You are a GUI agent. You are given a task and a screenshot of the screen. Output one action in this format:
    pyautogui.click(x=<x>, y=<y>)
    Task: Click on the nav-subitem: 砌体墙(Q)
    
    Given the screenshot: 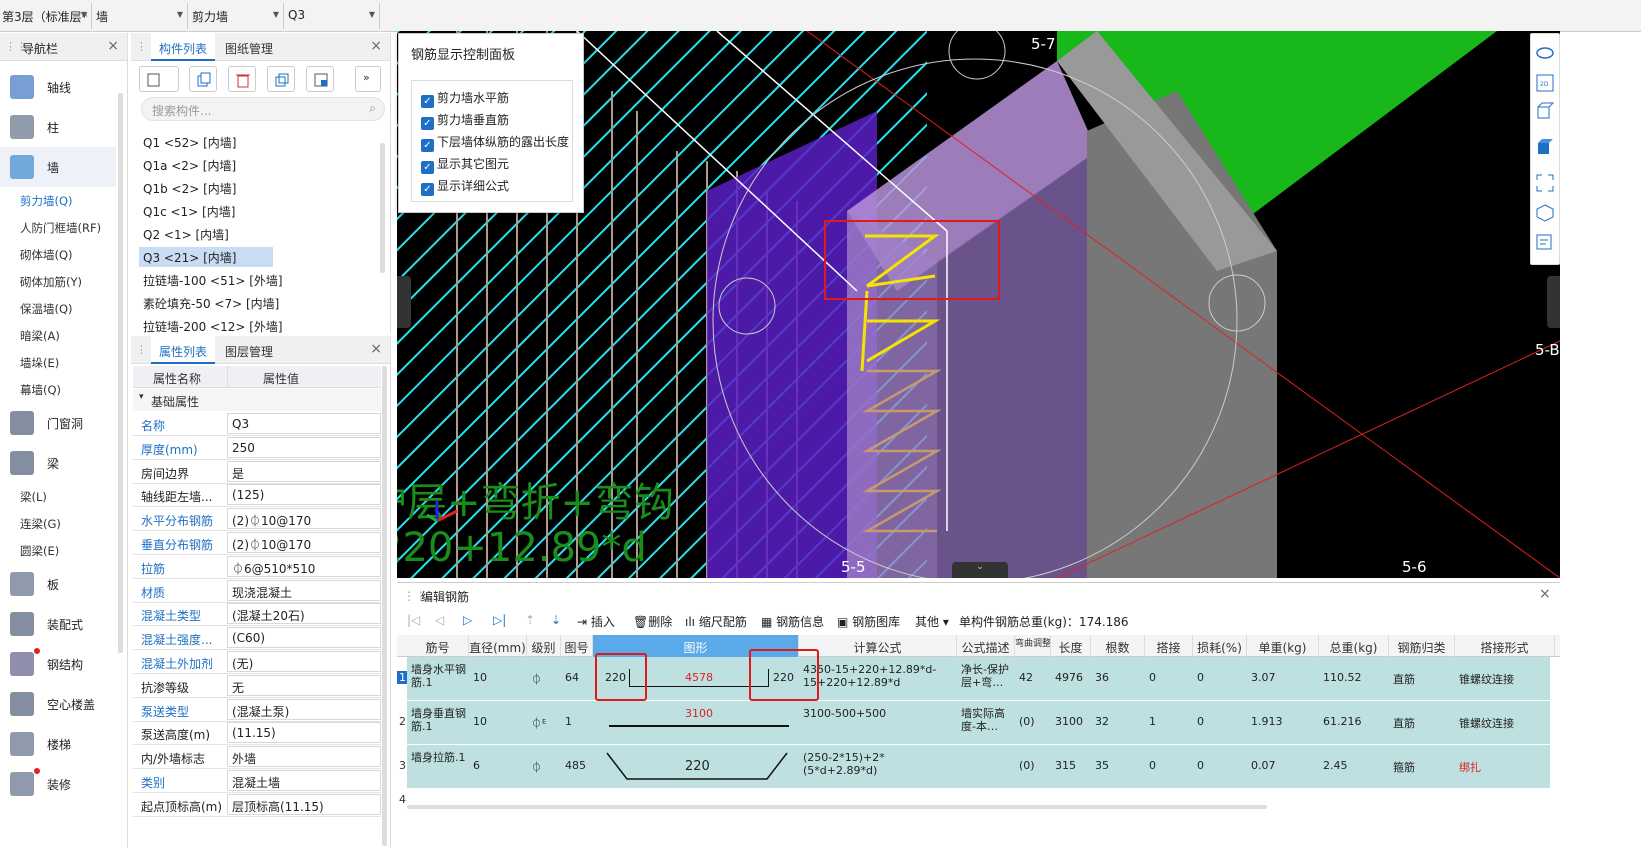 What is the action you would take?
    pyautogui.click(x=46, y=255)
    